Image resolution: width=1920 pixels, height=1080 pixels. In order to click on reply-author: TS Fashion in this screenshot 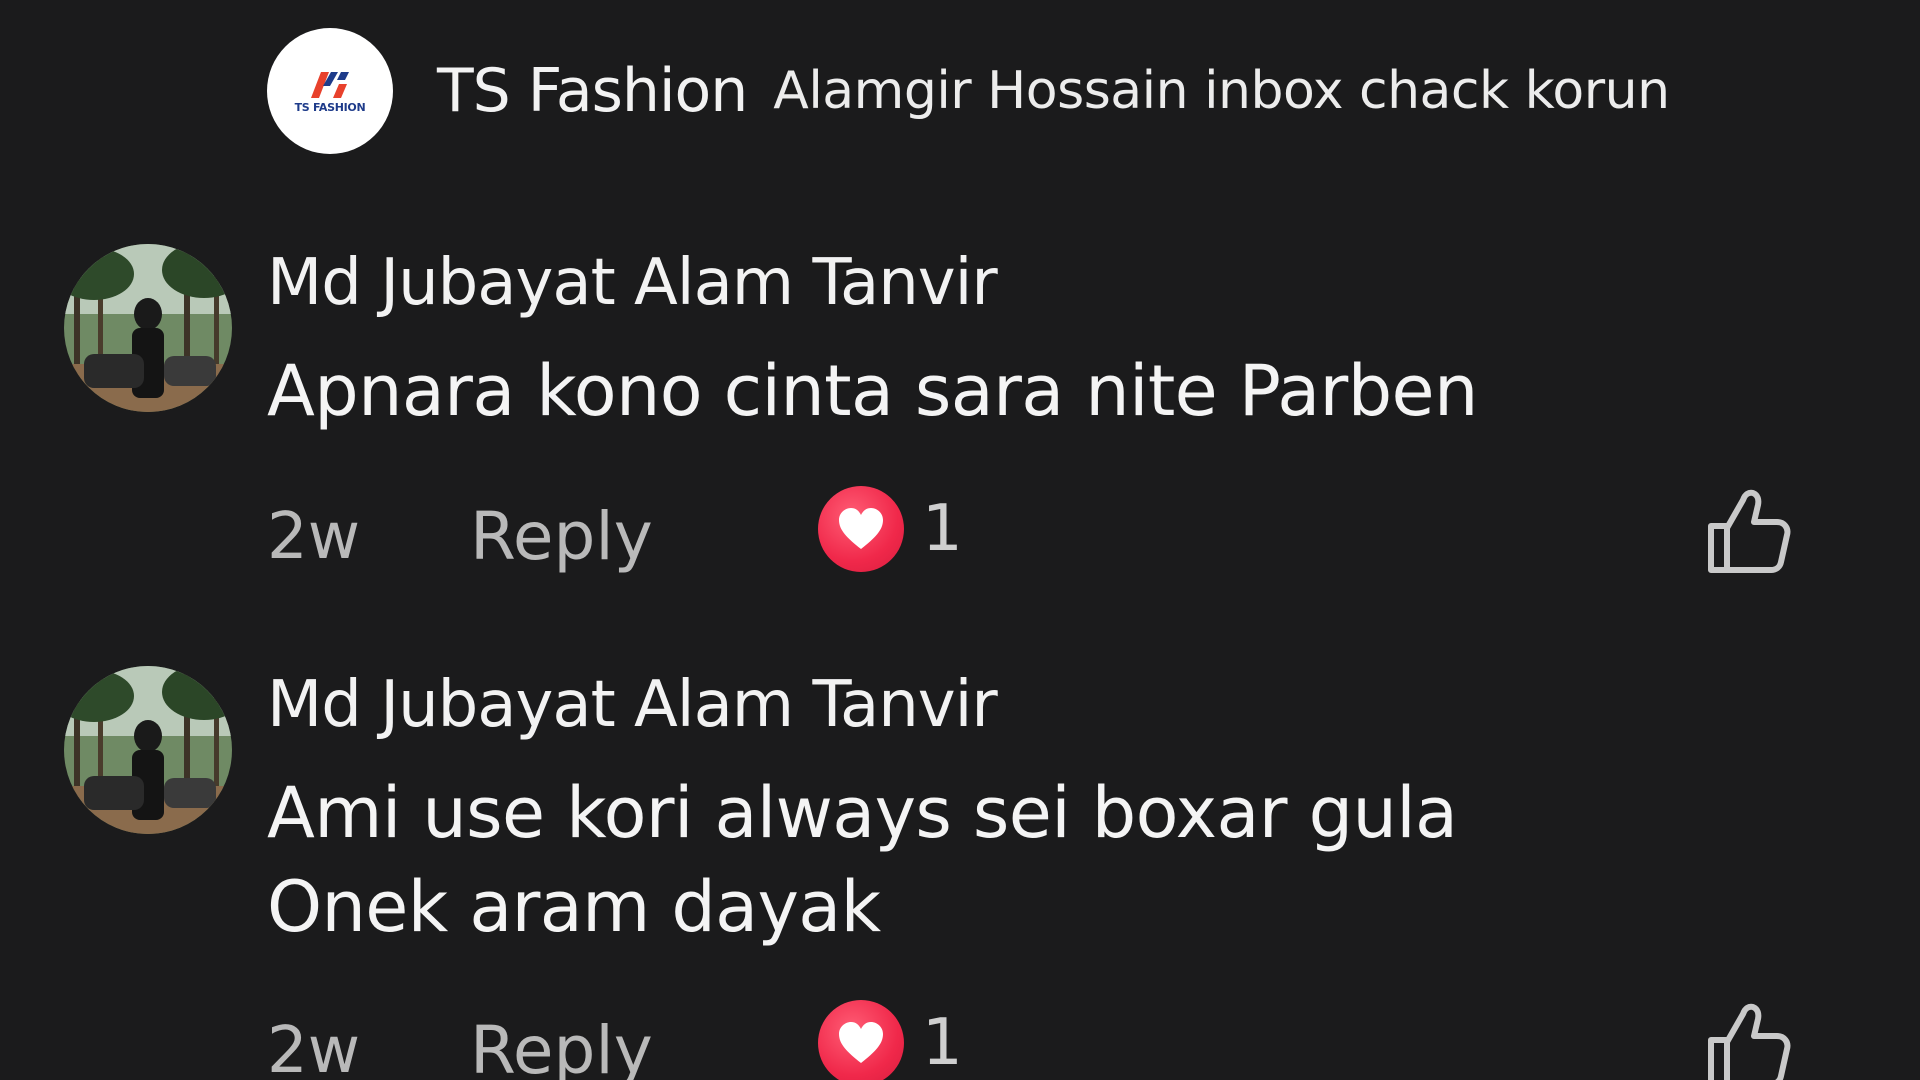, I will do `click(592, 91)`.